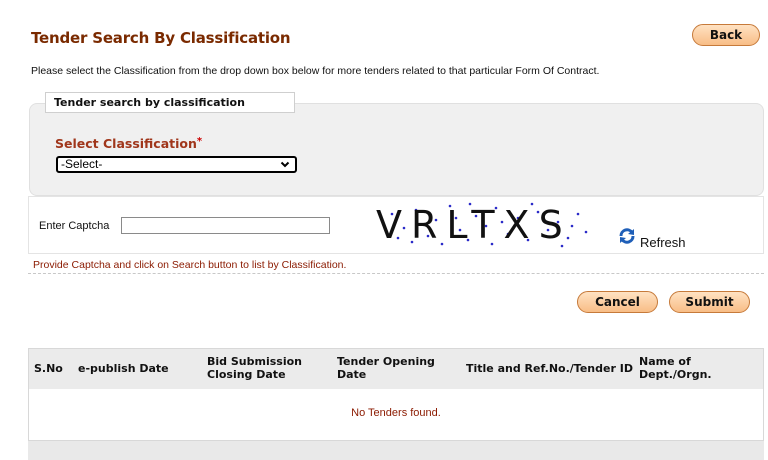  I want to click on captcha-label: Enter Captcha, so click(74, 226).